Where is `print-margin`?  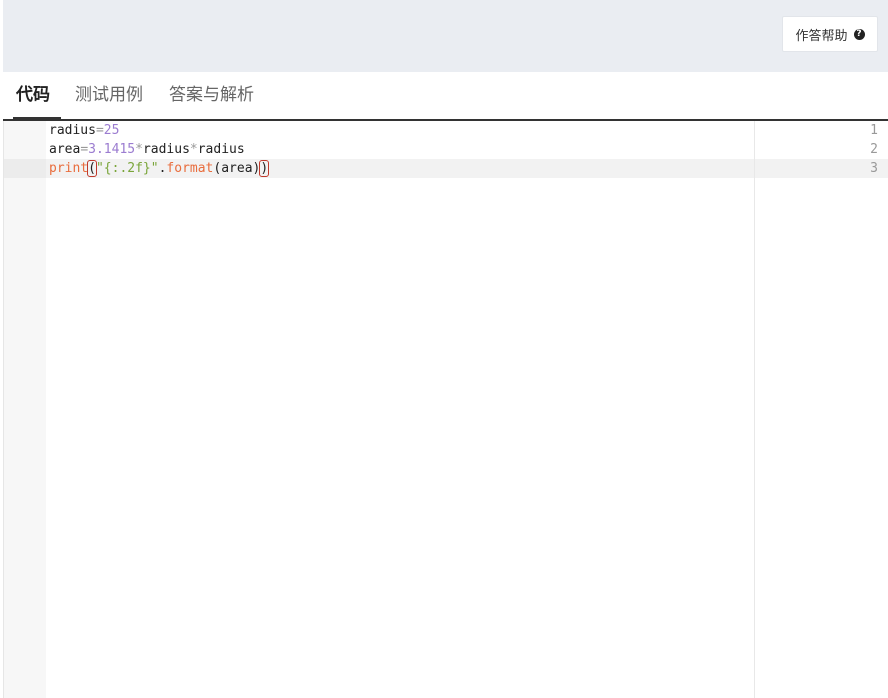 print-margin is located at coordinates (754, 409).